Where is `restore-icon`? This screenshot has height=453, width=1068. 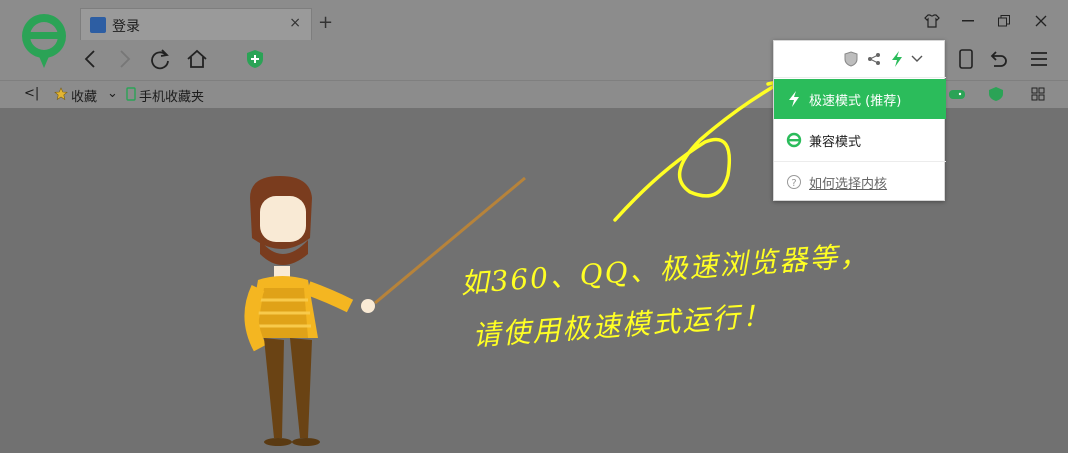 restore-icon is located at coordinates (1004, 21).